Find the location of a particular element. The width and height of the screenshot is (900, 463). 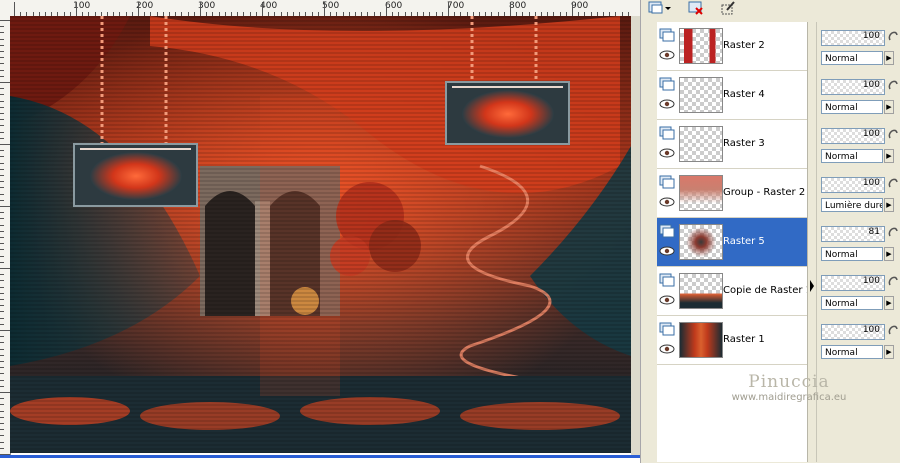

blend-mode-select: Lumière dure is located at coordinates (852, 205).